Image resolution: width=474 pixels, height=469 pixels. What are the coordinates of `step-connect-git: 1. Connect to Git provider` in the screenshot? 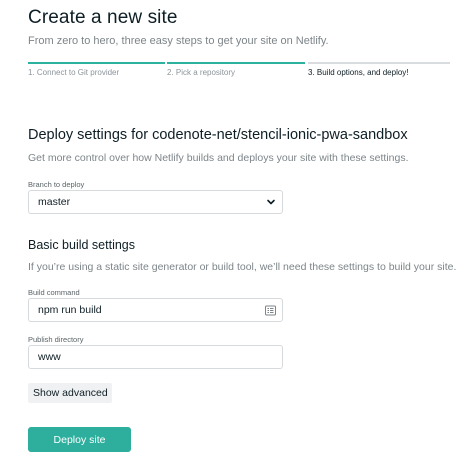 It's located at (96, 72).